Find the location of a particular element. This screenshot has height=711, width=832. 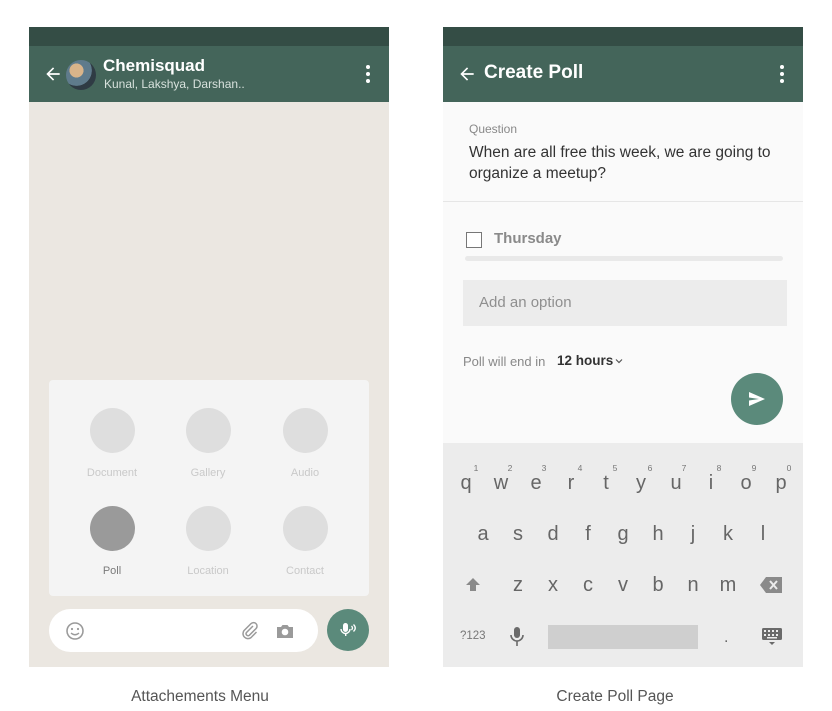

key-c: c is located at coordinates (588, 585).